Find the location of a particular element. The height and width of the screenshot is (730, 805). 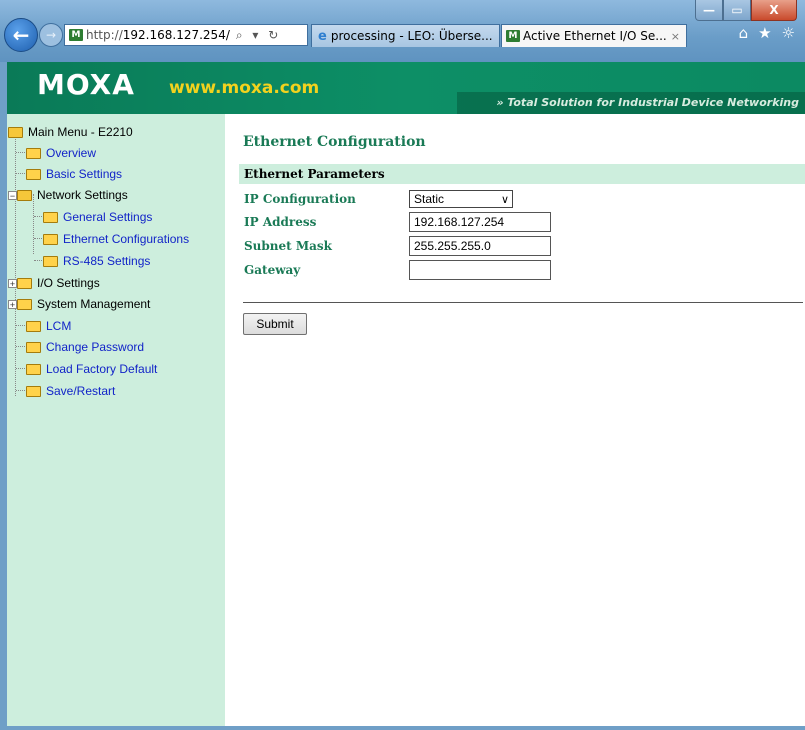

ip-configuration-select: Static ∨ is located at coordinates (461, 199).